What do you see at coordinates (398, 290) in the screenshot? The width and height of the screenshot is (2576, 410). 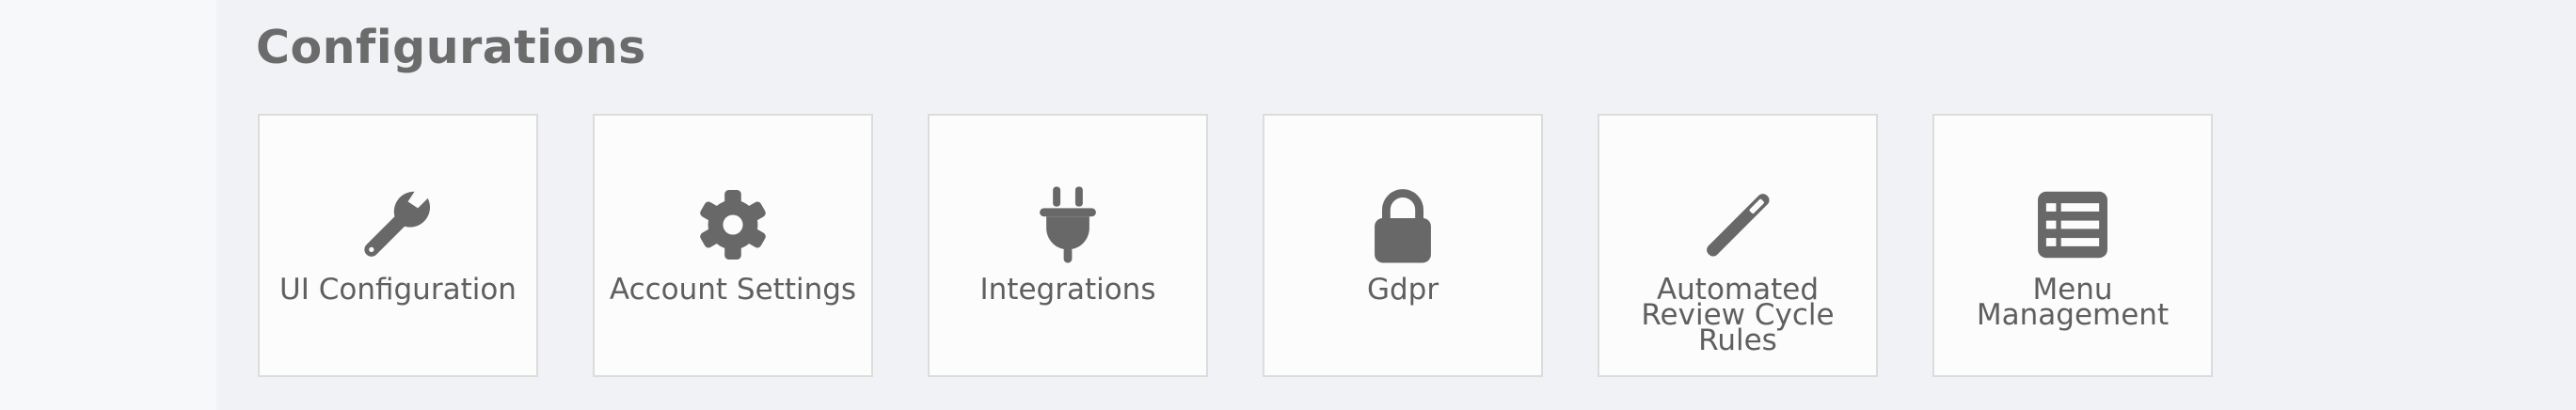 I see `card-label: UI Configuration` at bounding box center [398, 290].